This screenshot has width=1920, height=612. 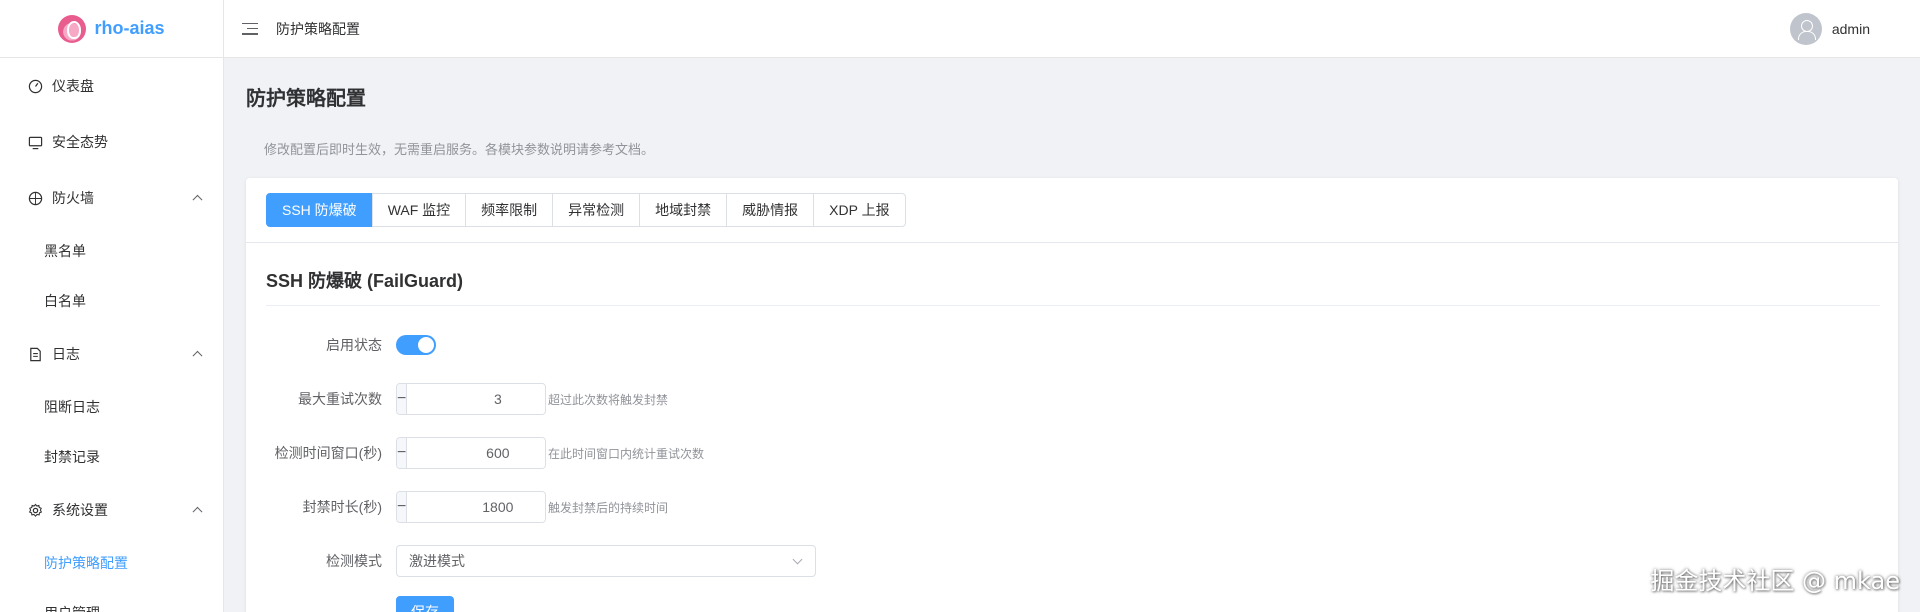 I want to click on logo: rho-aias, so click(x=111, y=29).